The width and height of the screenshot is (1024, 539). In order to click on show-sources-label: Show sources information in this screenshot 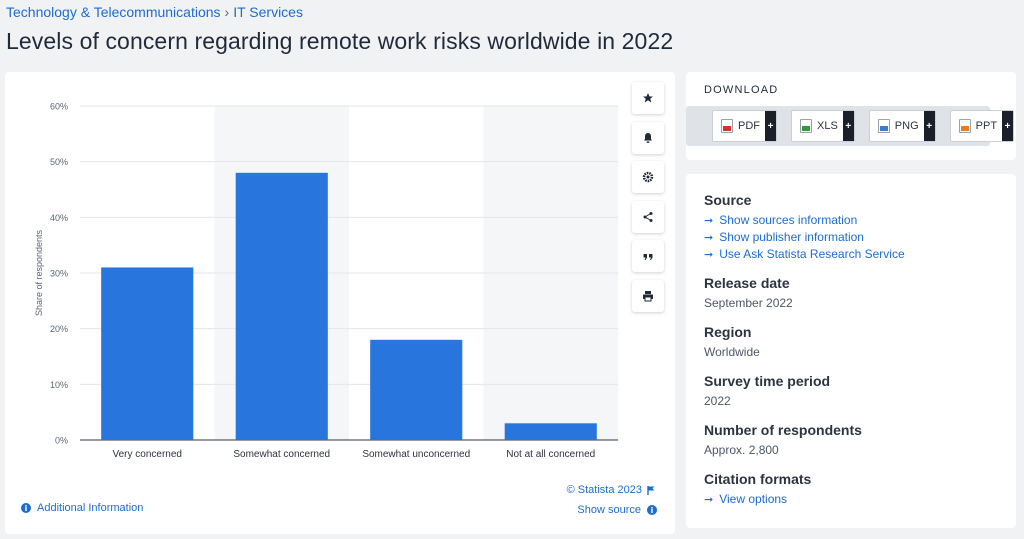, I will do `click(788, 220)`.